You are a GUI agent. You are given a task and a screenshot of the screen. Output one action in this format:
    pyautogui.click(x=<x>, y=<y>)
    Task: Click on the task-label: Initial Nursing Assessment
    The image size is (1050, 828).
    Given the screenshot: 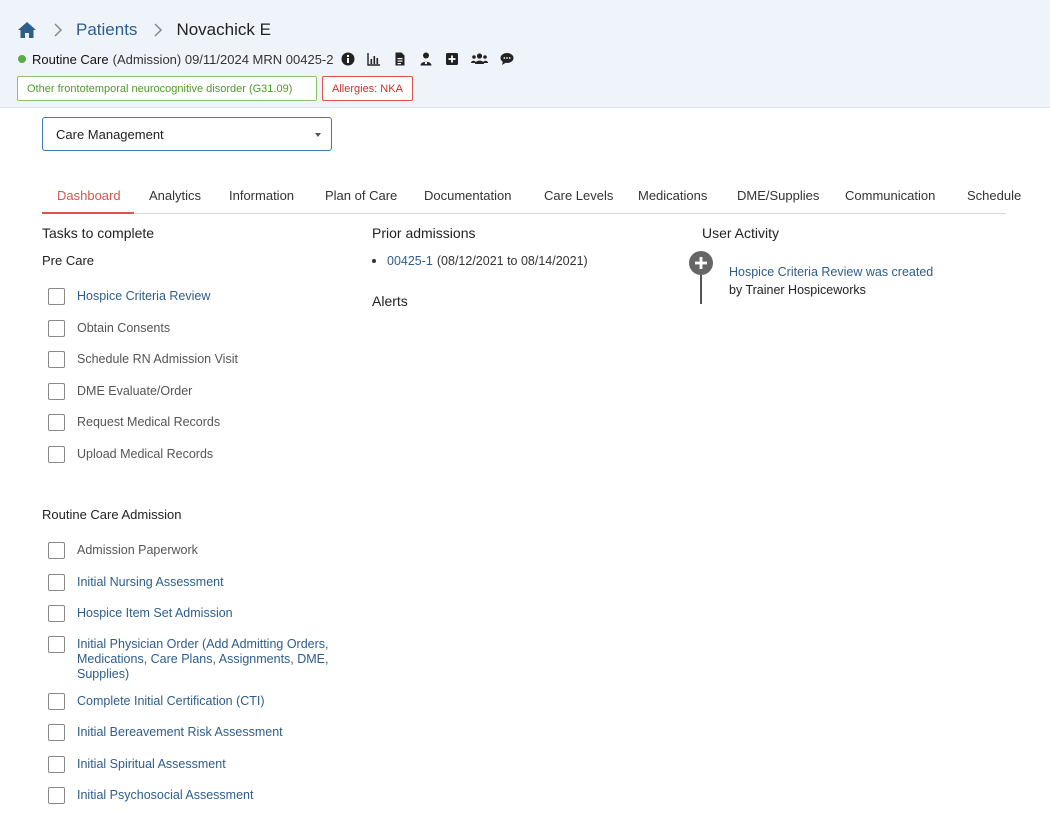 What is the action you would take?
    pyautogui.click(x=150, y=582)
    